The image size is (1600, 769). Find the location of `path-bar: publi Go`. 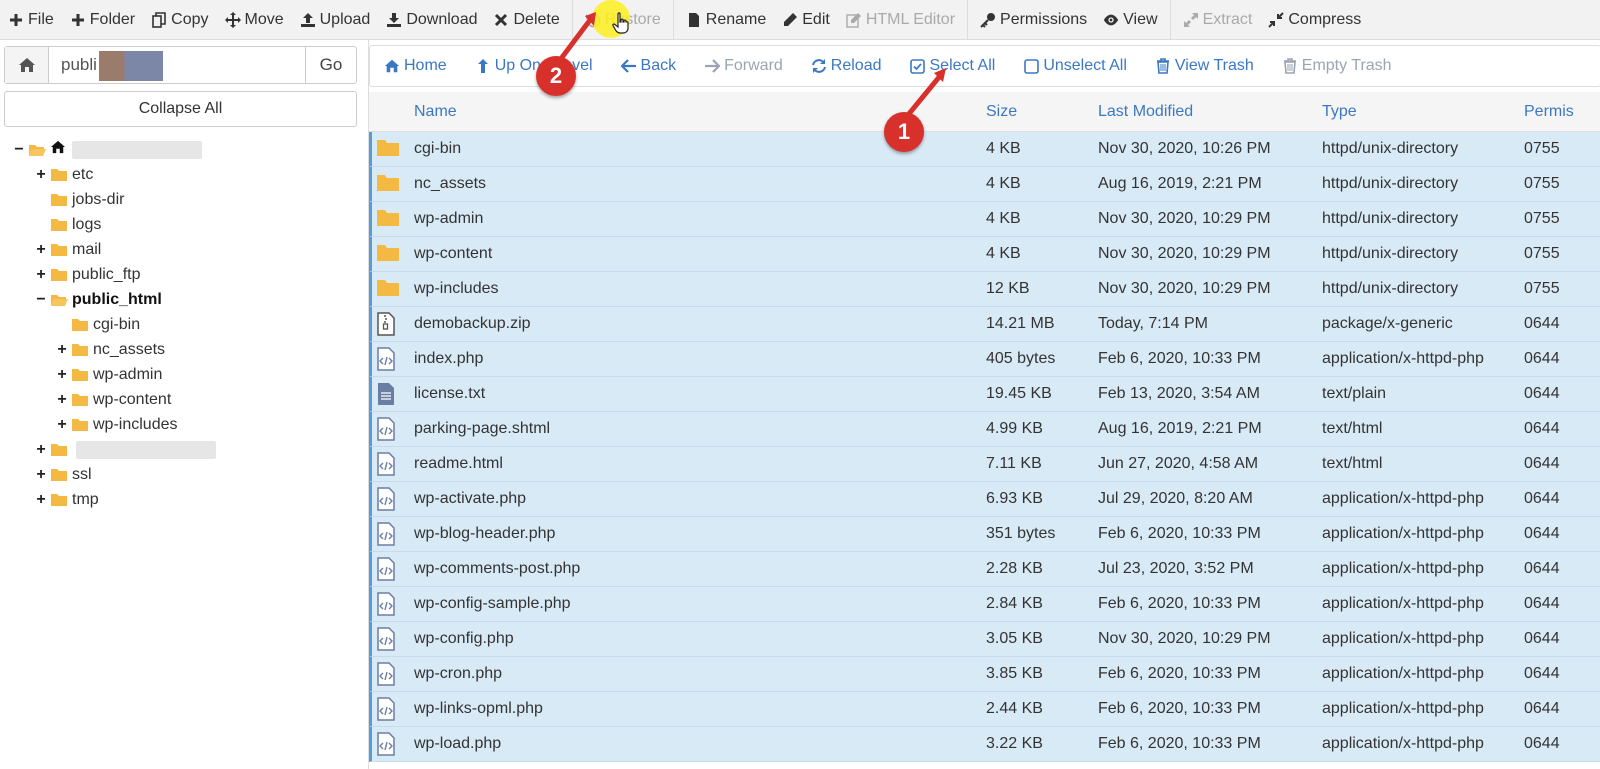

path-bar: publi Go is located at coordinates (180, 65).